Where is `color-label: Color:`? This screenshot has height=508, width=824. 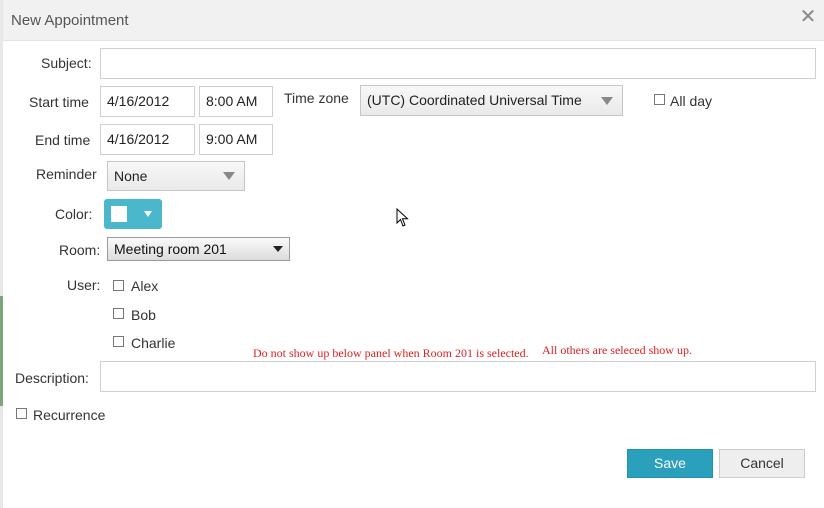 color-label: Color: is located at coordinates (74, 214).